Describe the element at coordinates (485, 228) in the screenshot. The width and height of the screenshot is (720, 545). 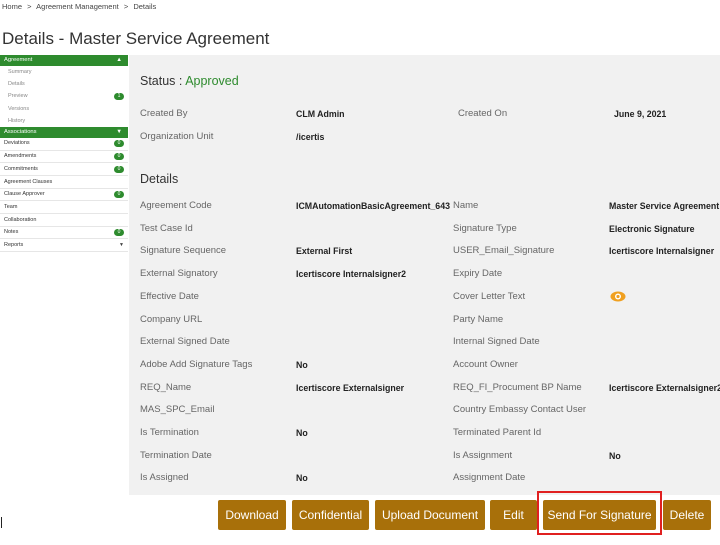
I see `right-field-label: Signature Type` at that location.